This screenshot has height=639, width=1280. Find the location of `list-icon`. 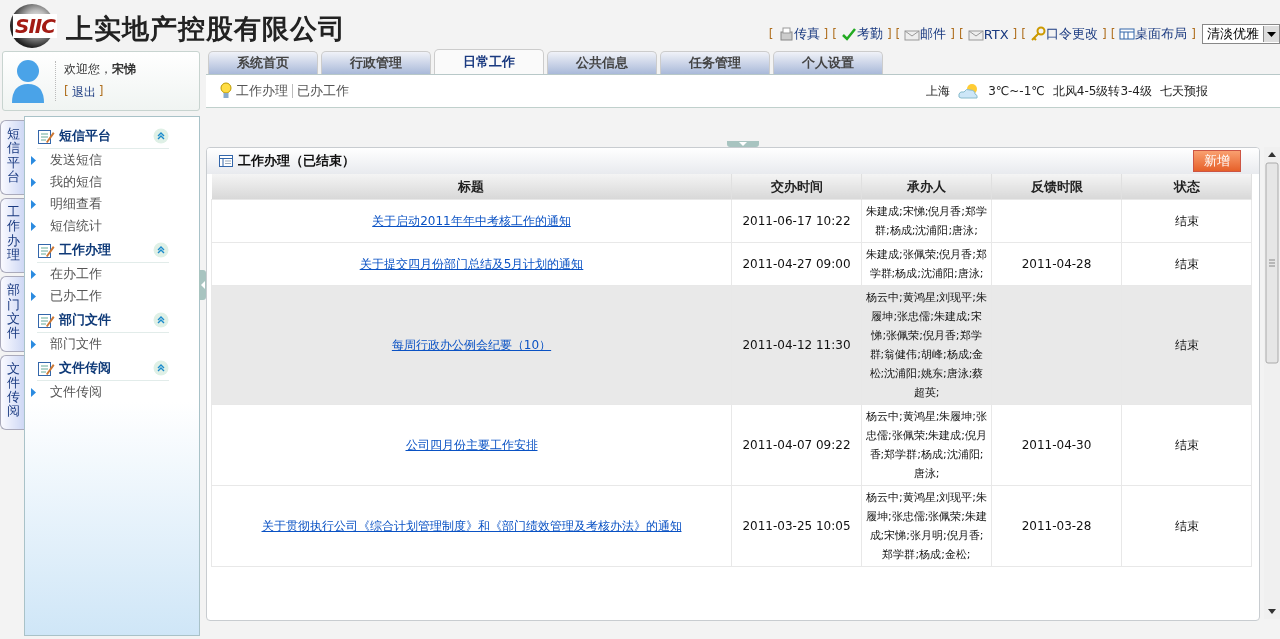

list-icon is located at coordinates (226, 161).